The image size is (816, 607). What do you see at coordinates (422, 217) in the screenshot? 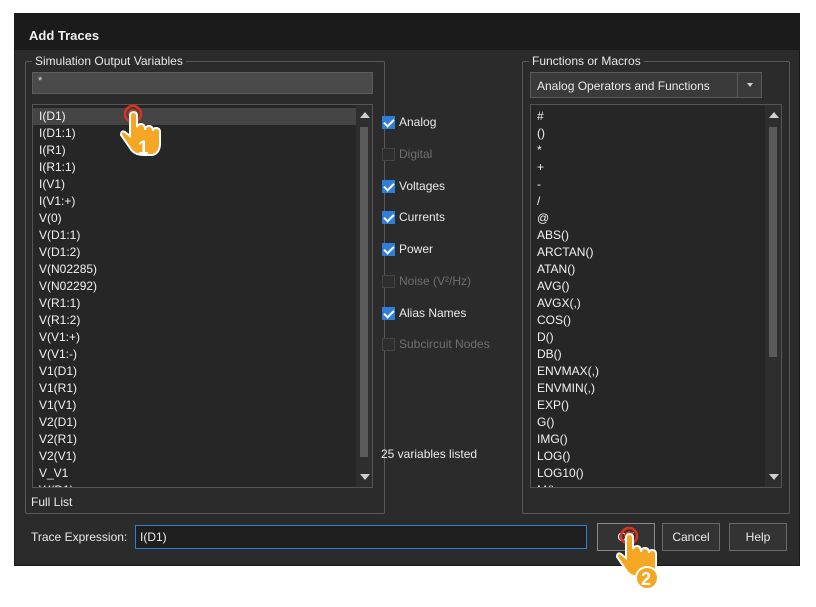
I see `filter-label: Currents` at bounding box center [422, 217].